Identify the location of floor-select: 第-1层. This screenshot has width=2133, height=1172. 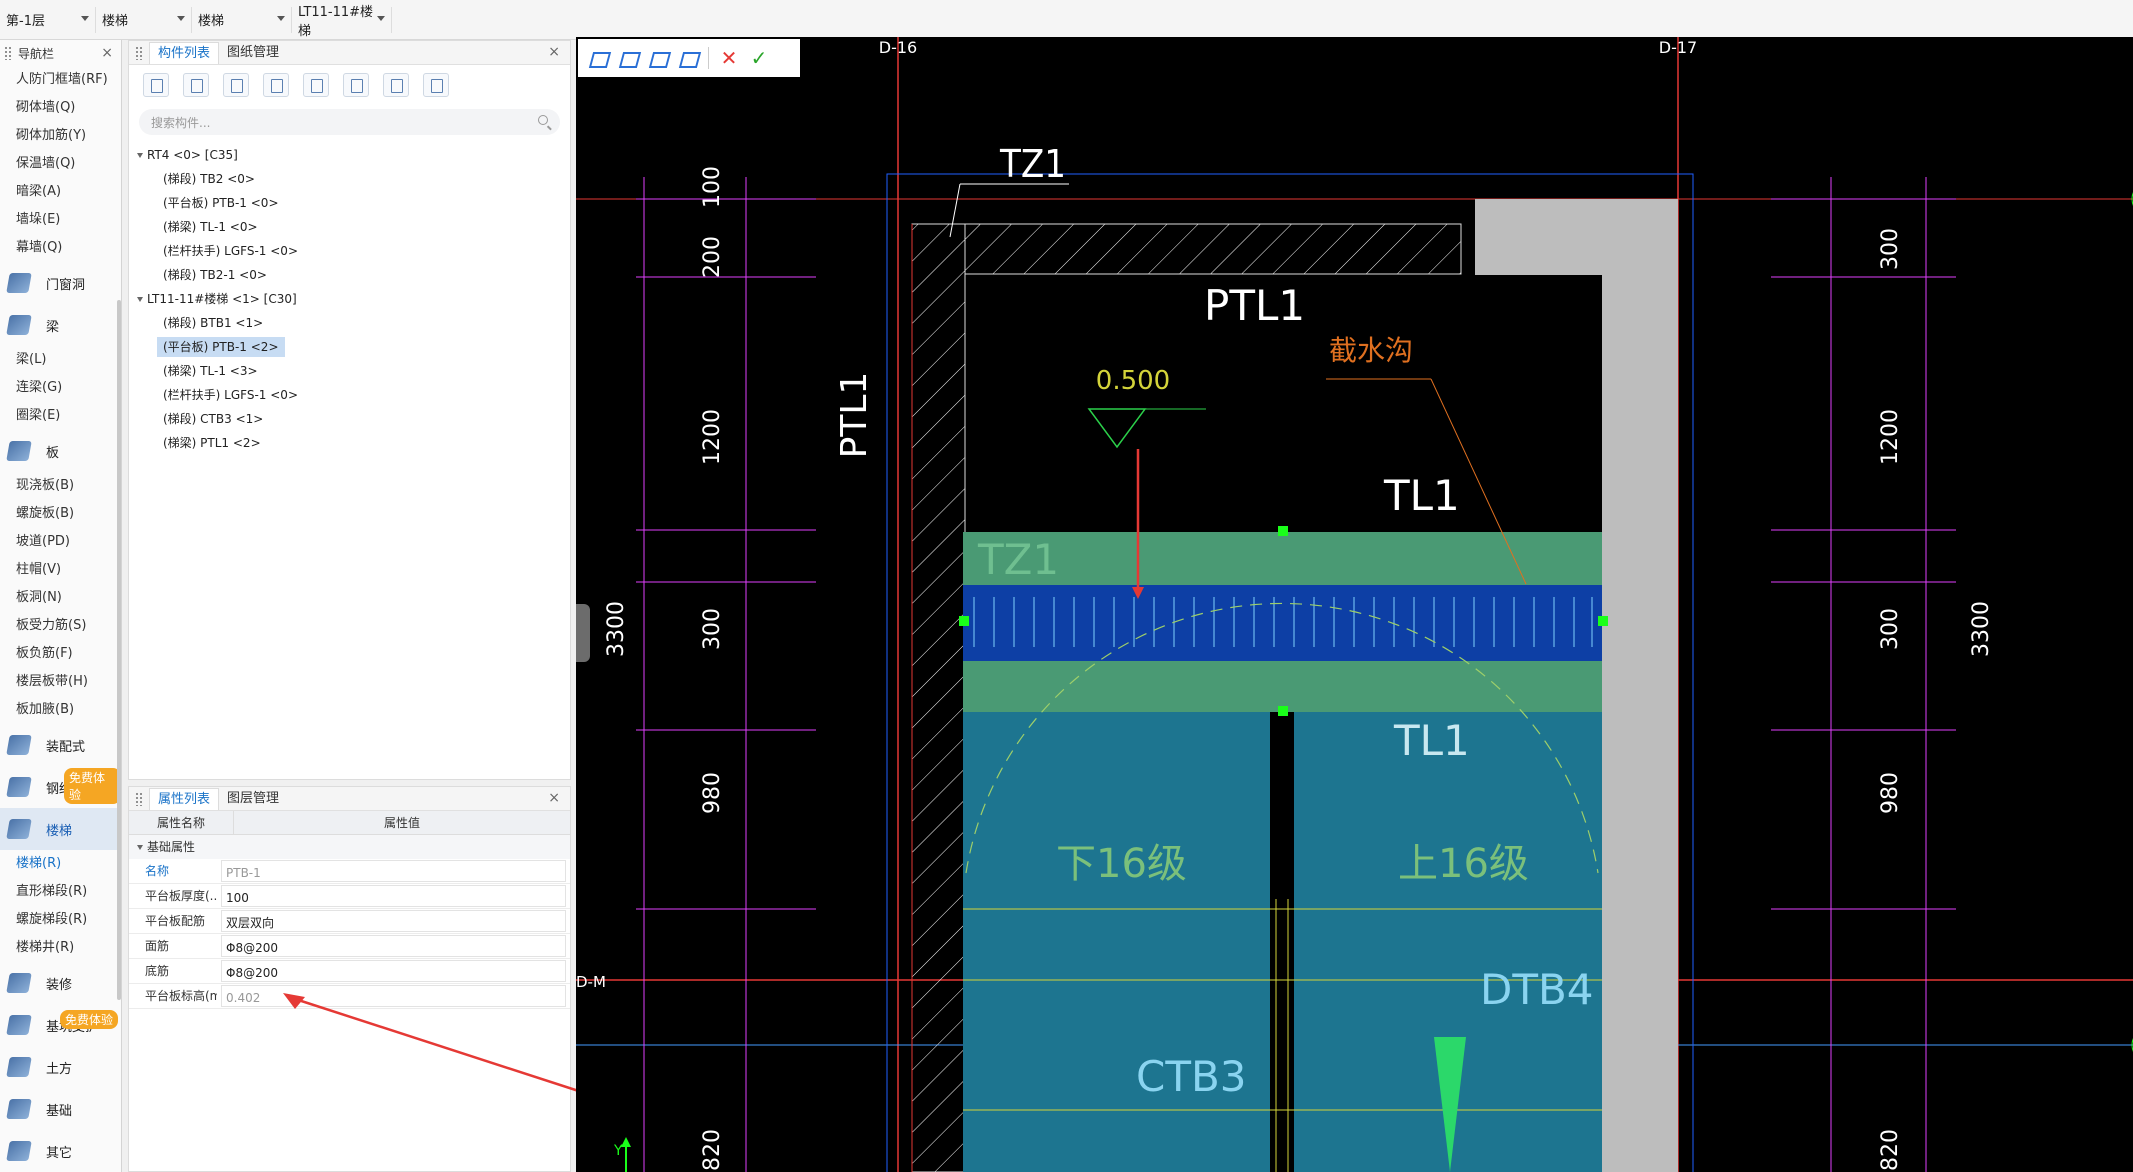
(48, 19).